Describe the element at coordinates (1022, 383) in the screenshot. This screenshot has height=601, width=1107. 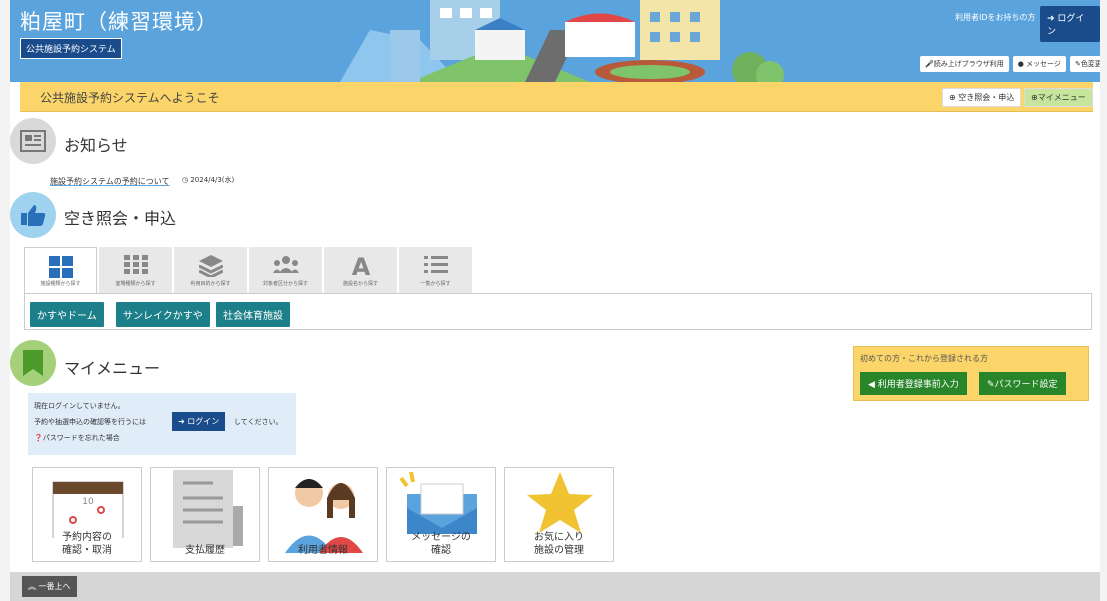
I see `password-setting-button: ✎パスワード設定` at that location.